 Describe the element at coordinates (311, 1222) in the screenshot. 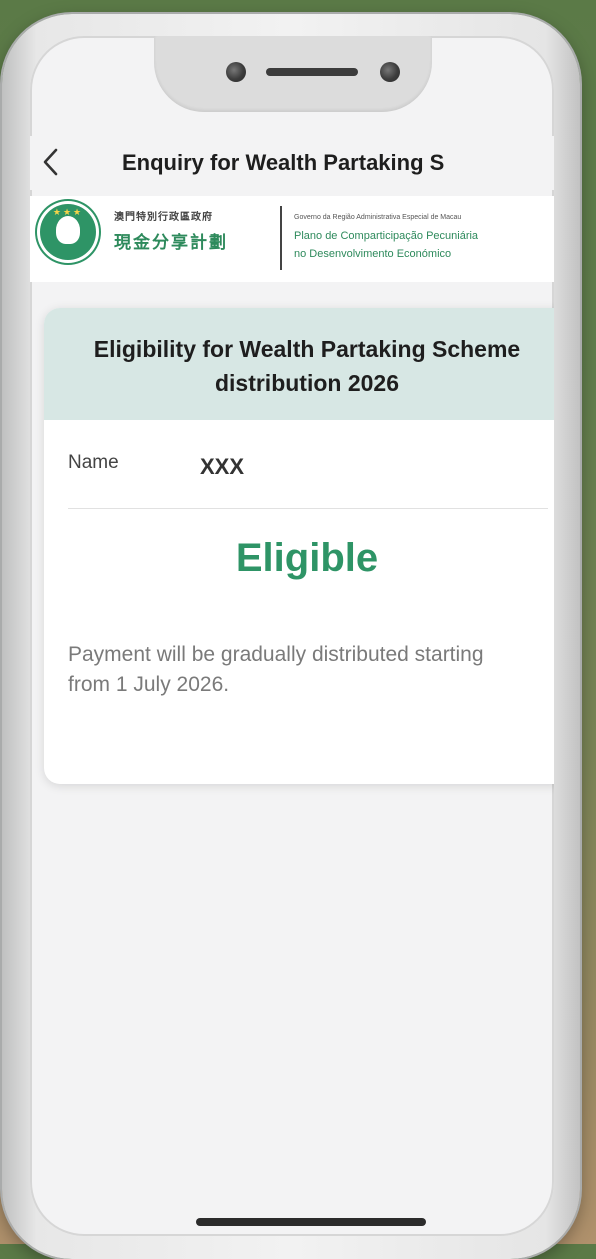

I see `home-indicator` at that location.